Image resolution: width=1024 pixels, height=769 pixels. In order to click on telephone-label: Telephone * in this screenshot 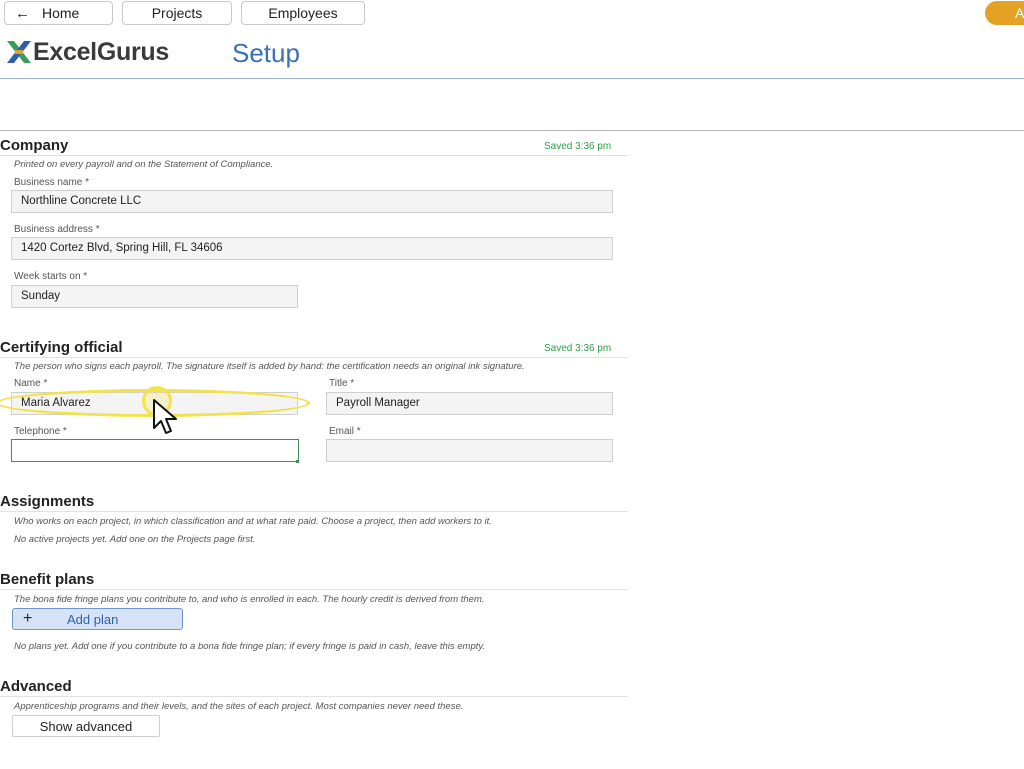, I will do `click(40, 431)`.